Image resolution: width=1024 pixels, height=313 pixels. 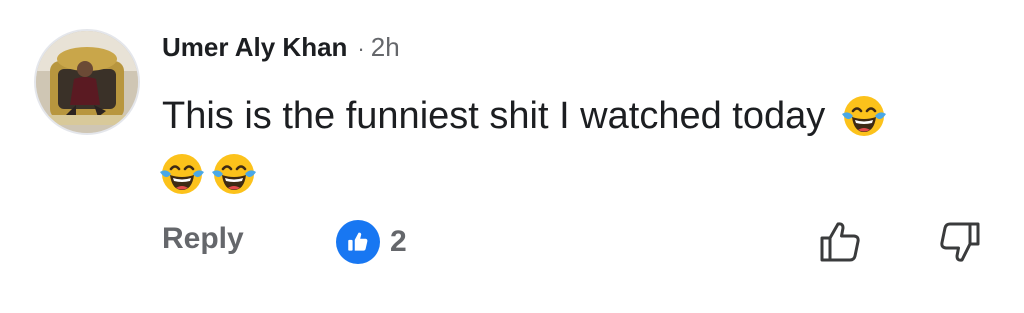 I want to click on reply-button: Reply, so click(x=203, y=239).